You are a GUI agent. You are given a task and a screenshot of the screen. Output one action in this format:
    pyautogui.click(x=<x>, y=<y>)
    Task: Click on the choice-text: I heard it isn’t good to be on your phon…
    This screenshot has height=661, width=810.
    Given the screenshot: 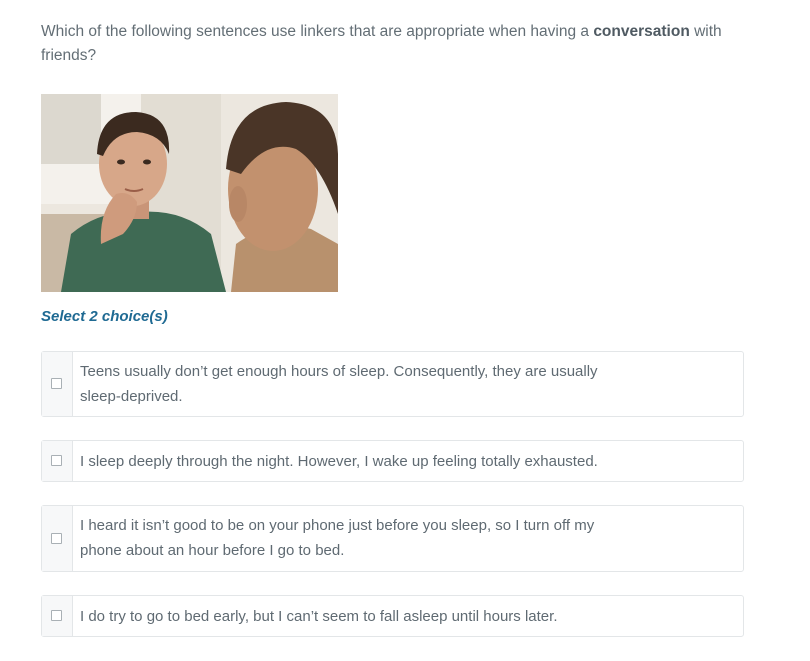 What is the action you would take?
    pyautogui.click(x=337, y=538)
    